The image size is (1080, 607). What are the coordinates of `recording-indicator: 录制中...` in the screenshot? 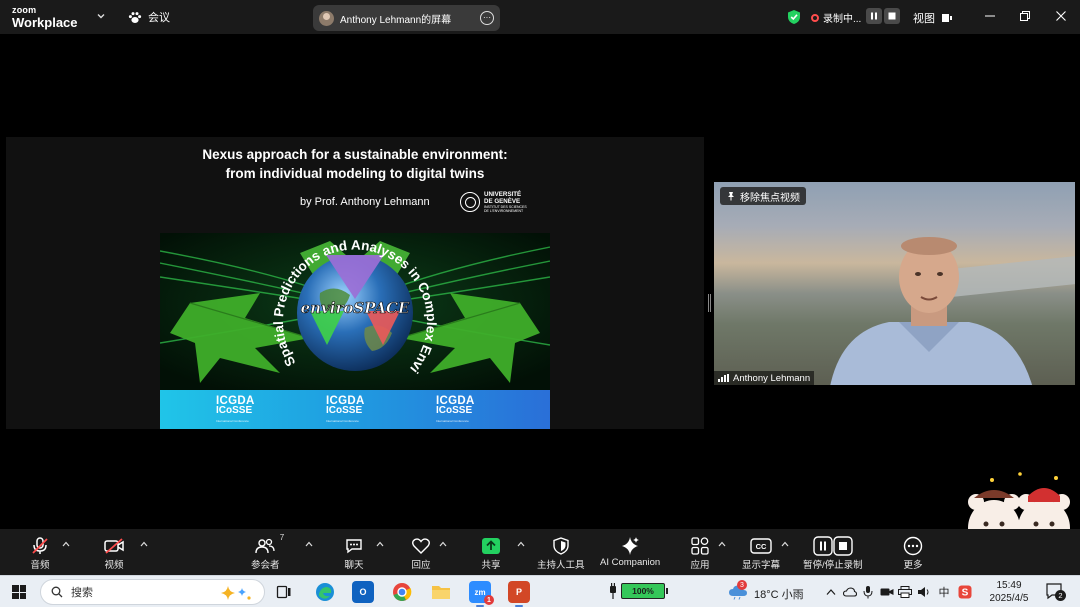 It's located at (836, 17).